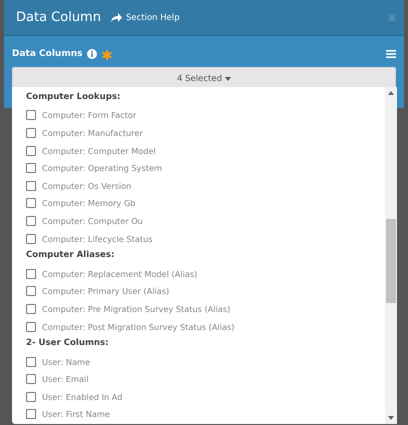 The height and width of the screenshot is (425, 408). What do you see at coordinates (136, 309) in the screenshot?
I see `option-label: Computer: Pre Migration Survey Status (Alias)` at bounding box center [136, 309].